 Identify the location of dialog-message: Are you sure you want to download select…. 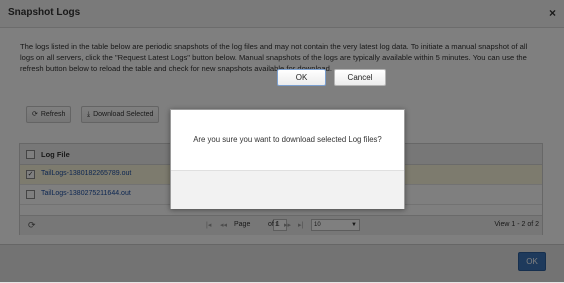
(287, 139).